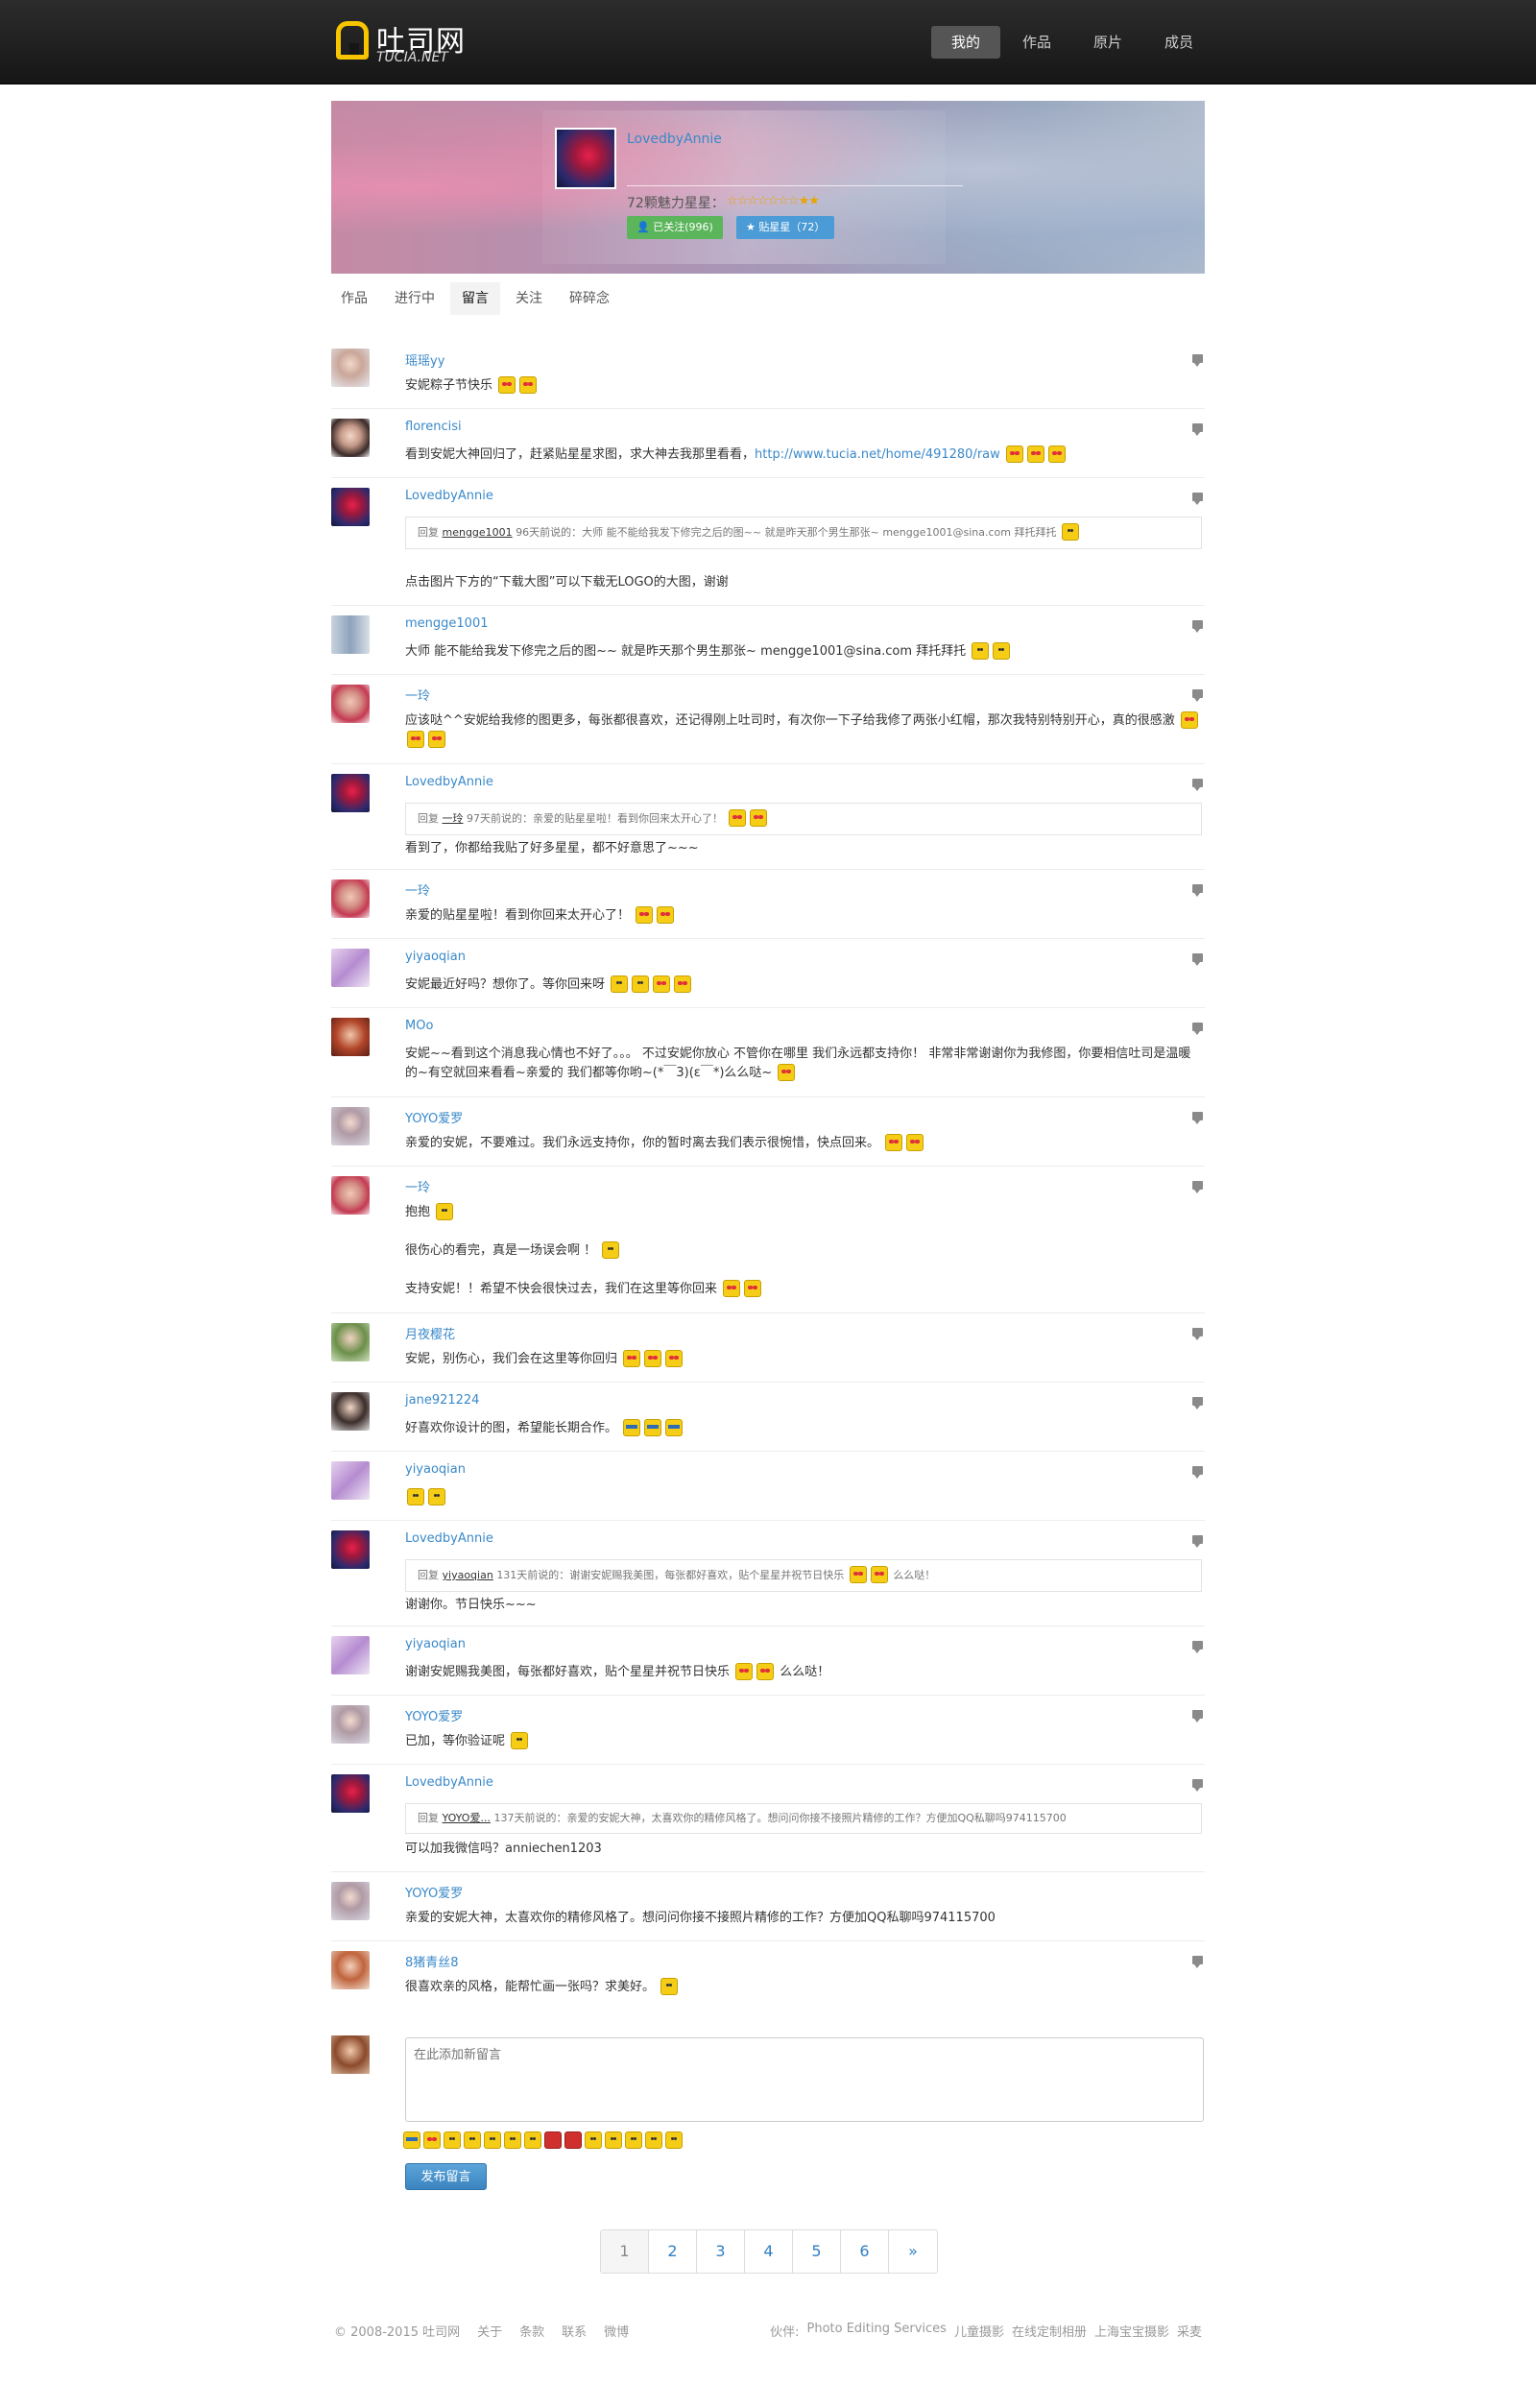 The image size is (1536, 2408). What do you see at coordinates (489, 2331) in the screenshot?
I see `footer-link-about: 关于` at bounding box center [489, 2331].